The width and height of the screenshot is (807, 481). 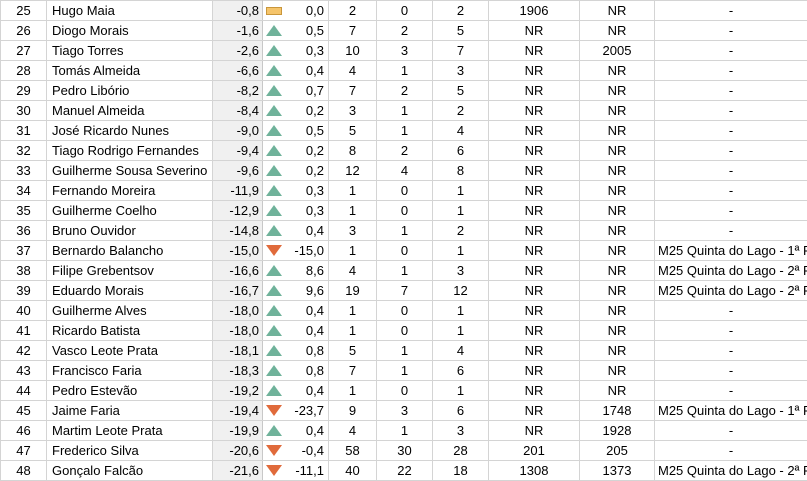 I want to click on change-cell: 9,6, so click(x=295, y=290).